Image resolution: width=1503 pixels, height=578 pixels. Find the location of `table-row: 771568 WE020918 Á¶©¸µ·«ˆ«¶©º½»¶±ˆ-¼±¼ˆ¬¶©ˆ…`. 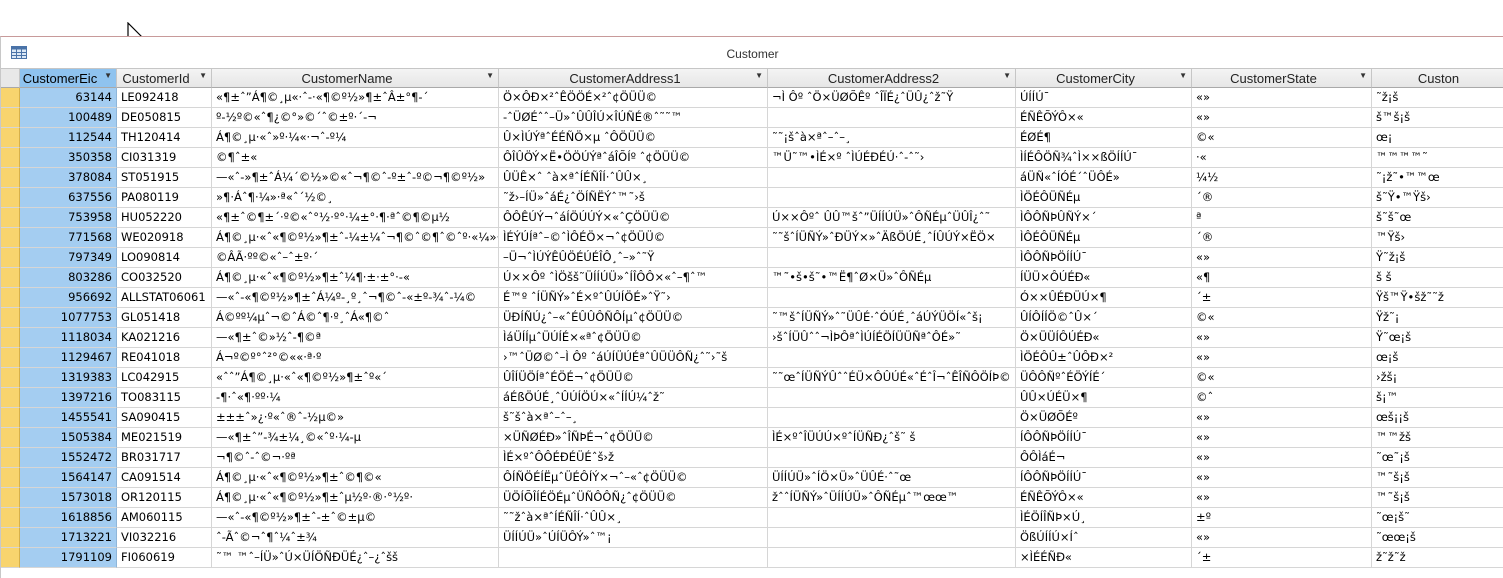

table-row: 771568 WE020918 Á¶©¸µ·«ˆ«¶©º½»¶±ˆ-¼±¼ˆ¬¶©ˆ… is located at coordinates (752, 238).